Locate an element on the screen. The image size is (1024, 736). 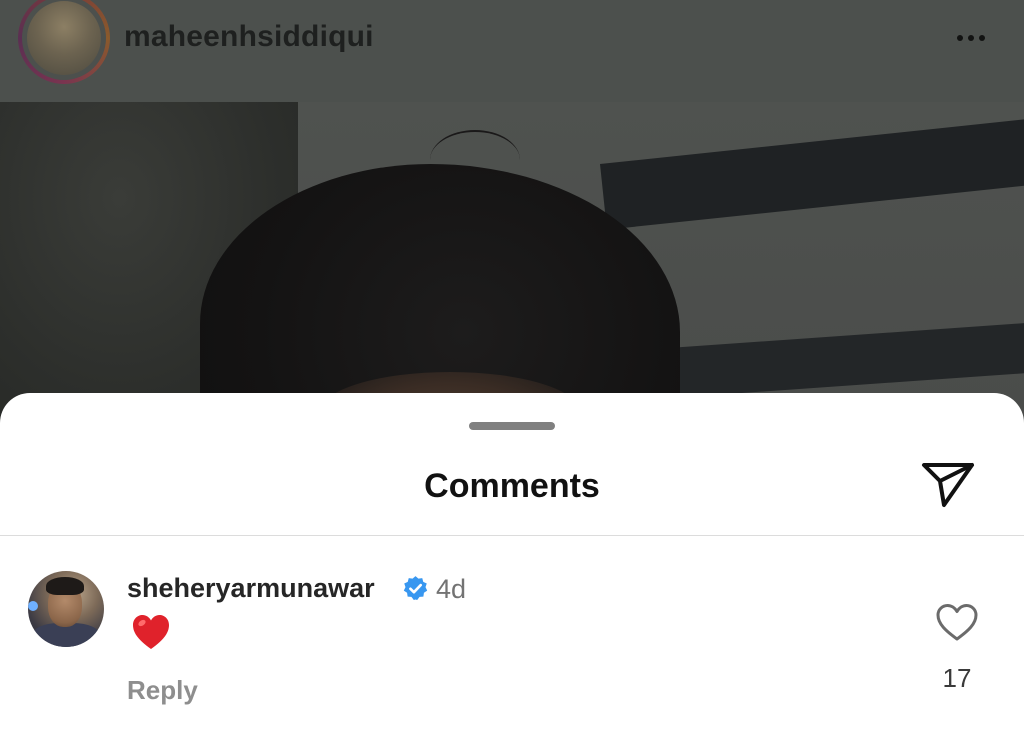
like-count: 17 is located at coordinates (957, 678).